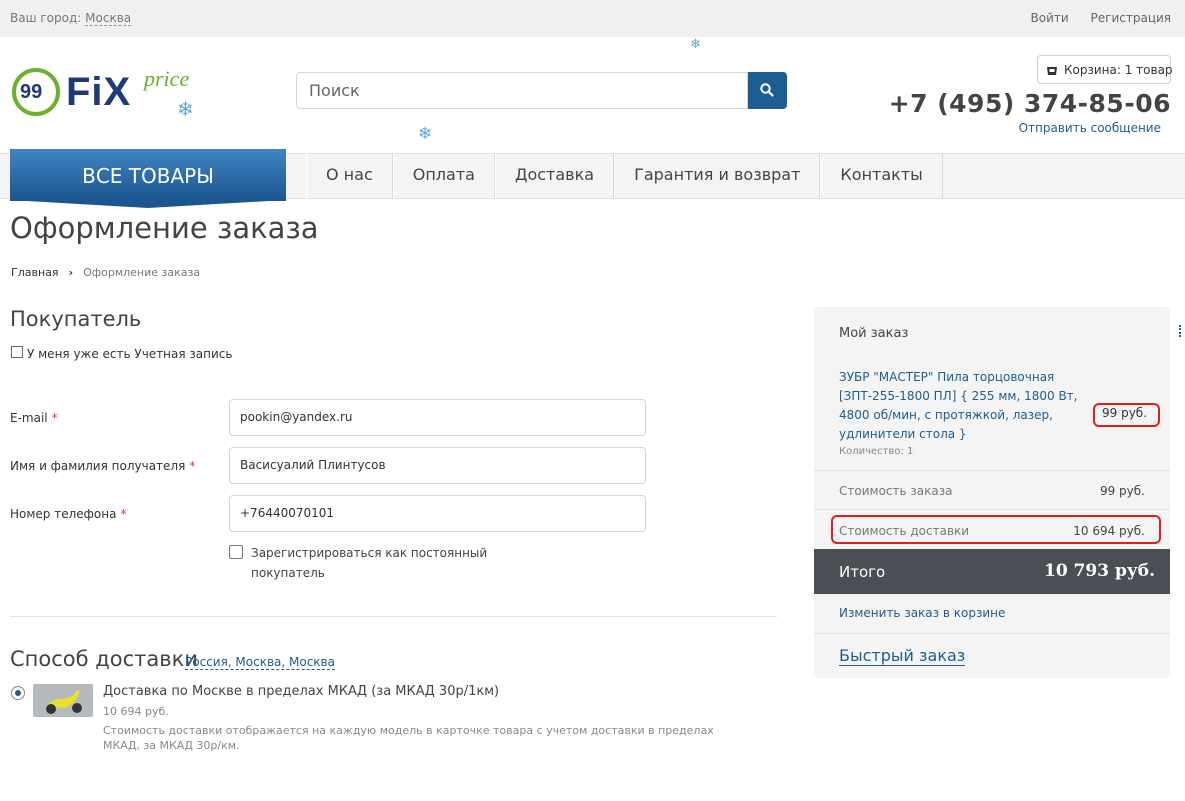  What do you see at coordinates (554, 176) in the screenshot?
I see `nav-item-delivery: Доставка` at bounding box center [554, 176].